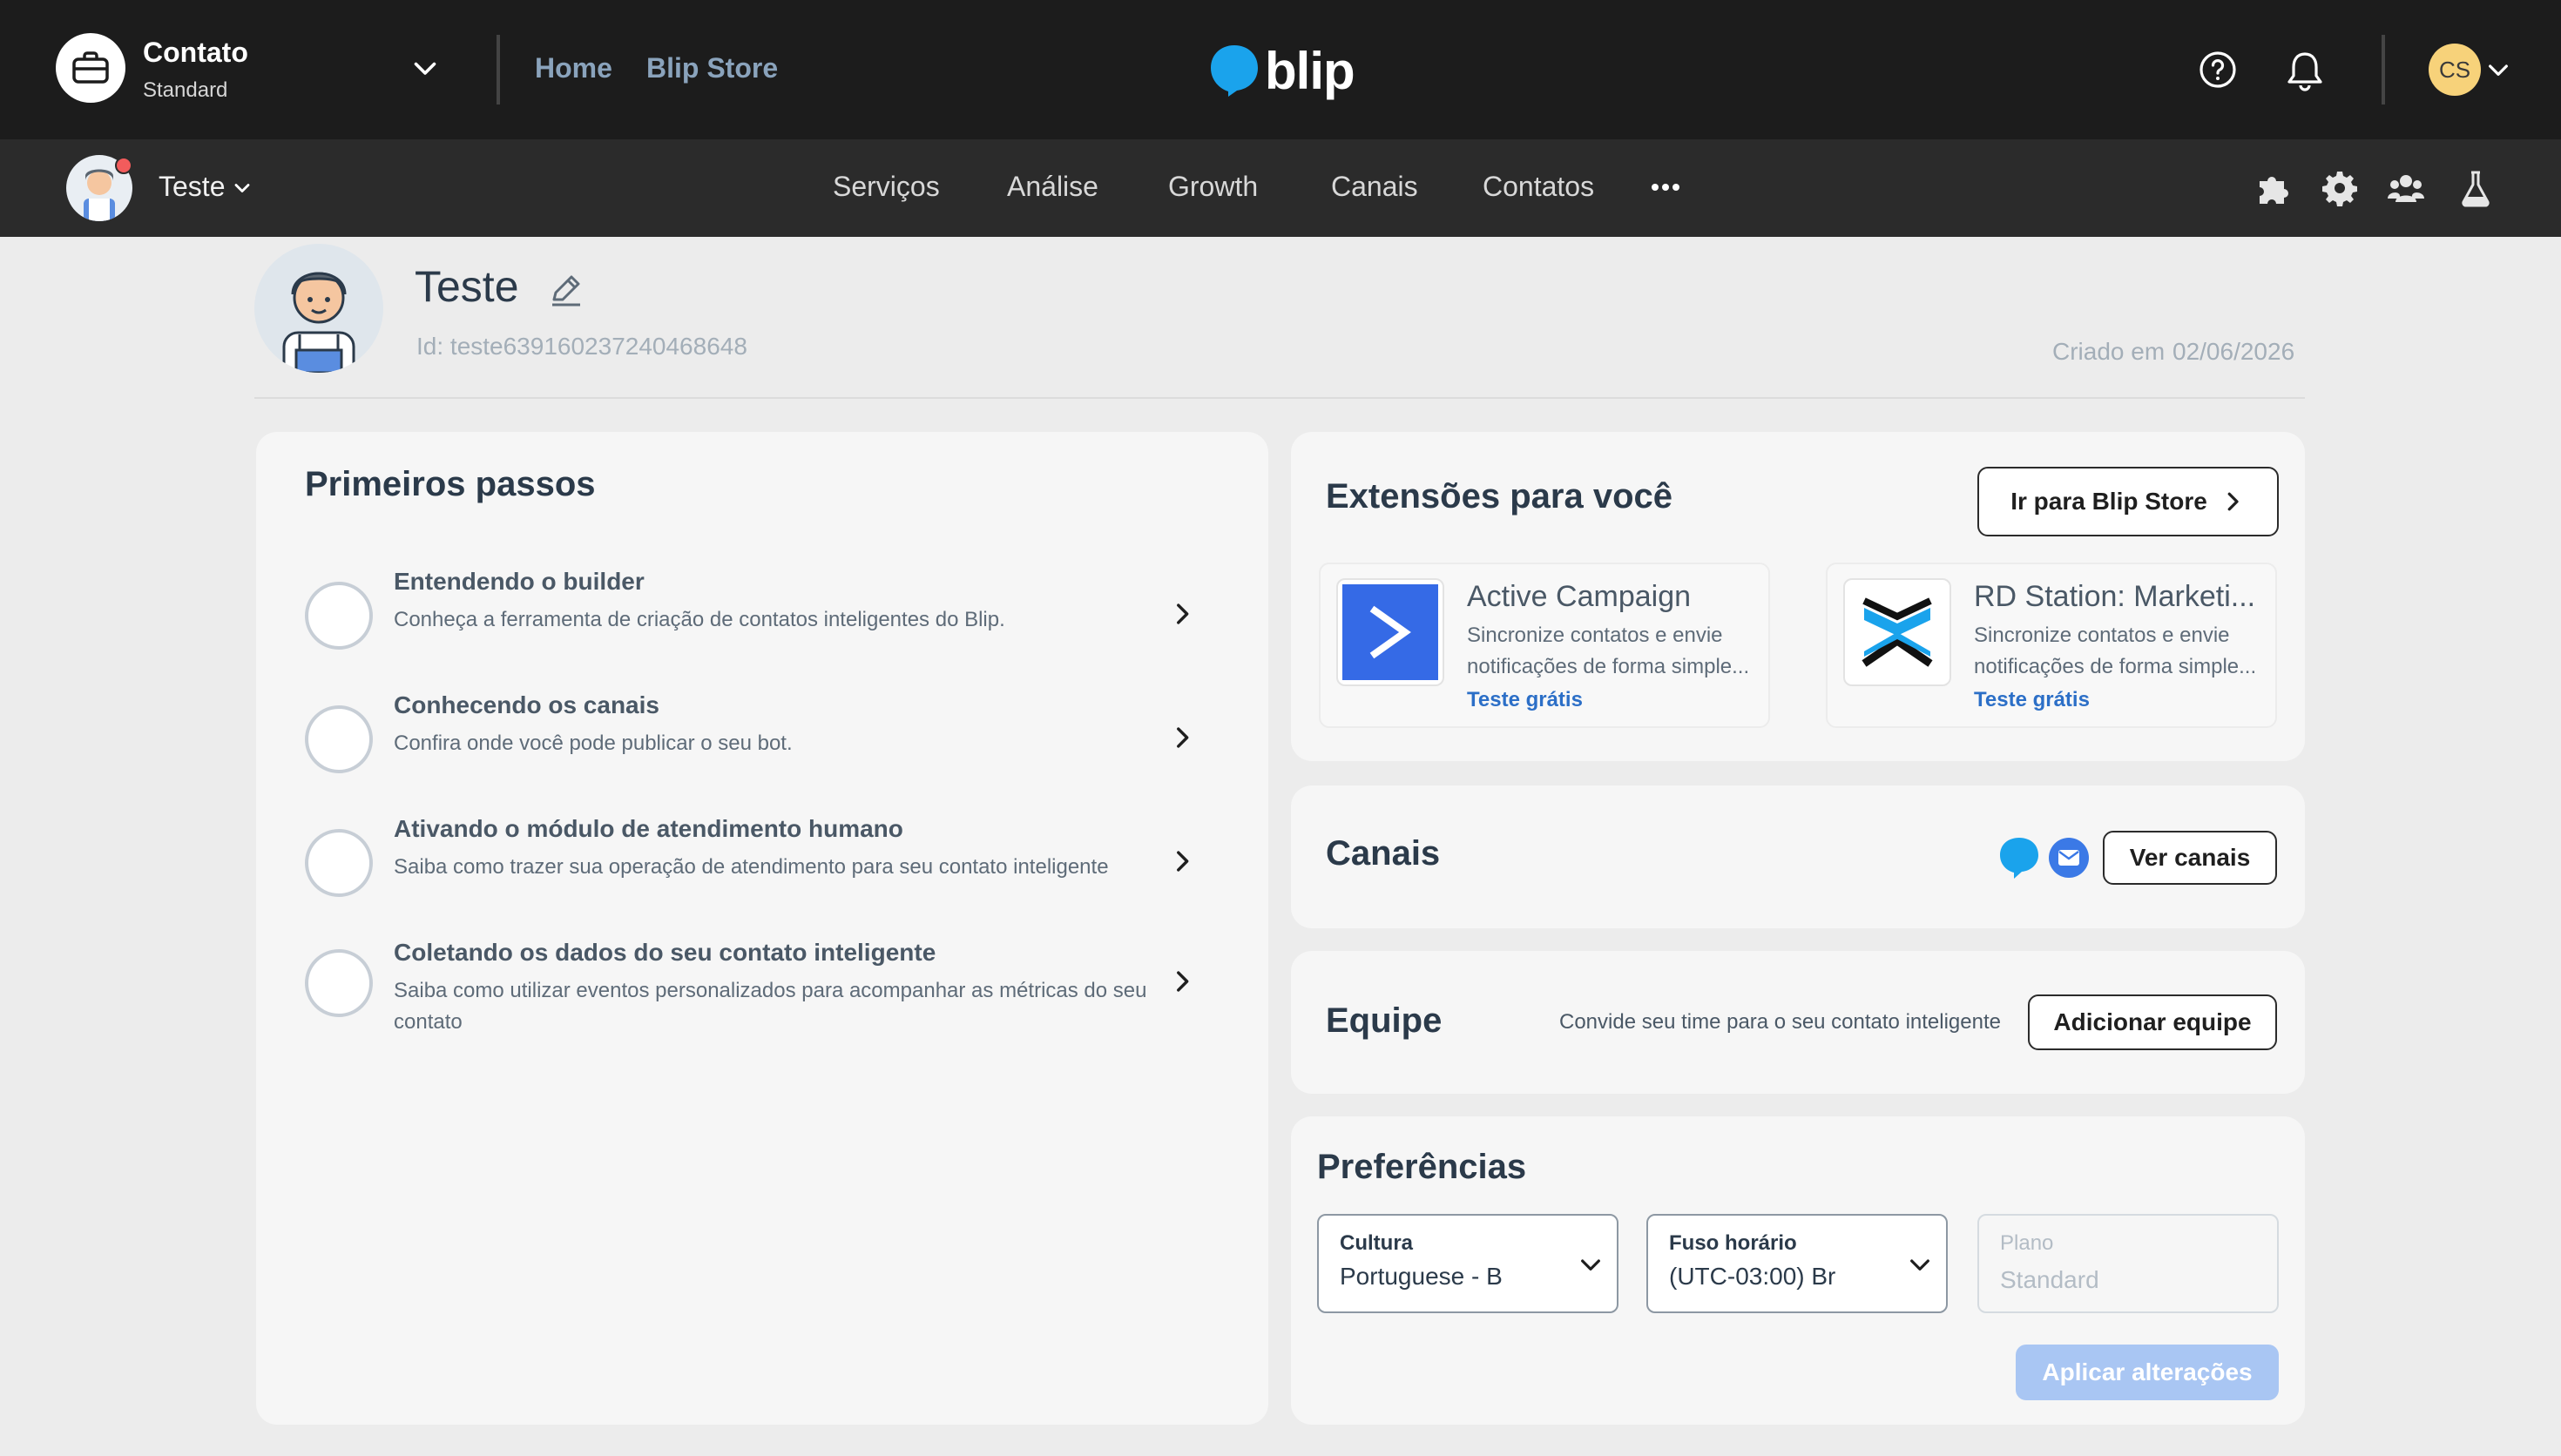 The width and height of the screenshot is (2561, 1456). I want to click on timezone-select: Fuso horário (UTC-03:00) Br, so click(1797, 1263).